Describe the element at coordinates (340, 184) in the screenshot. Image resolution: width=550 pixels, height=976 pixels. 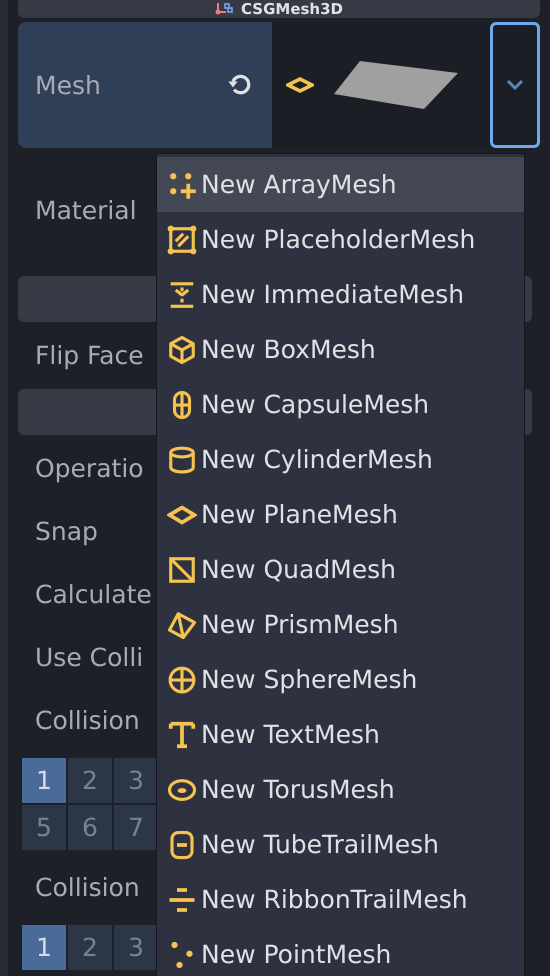
I see `menu-item: New ArrayMesh` at that location.